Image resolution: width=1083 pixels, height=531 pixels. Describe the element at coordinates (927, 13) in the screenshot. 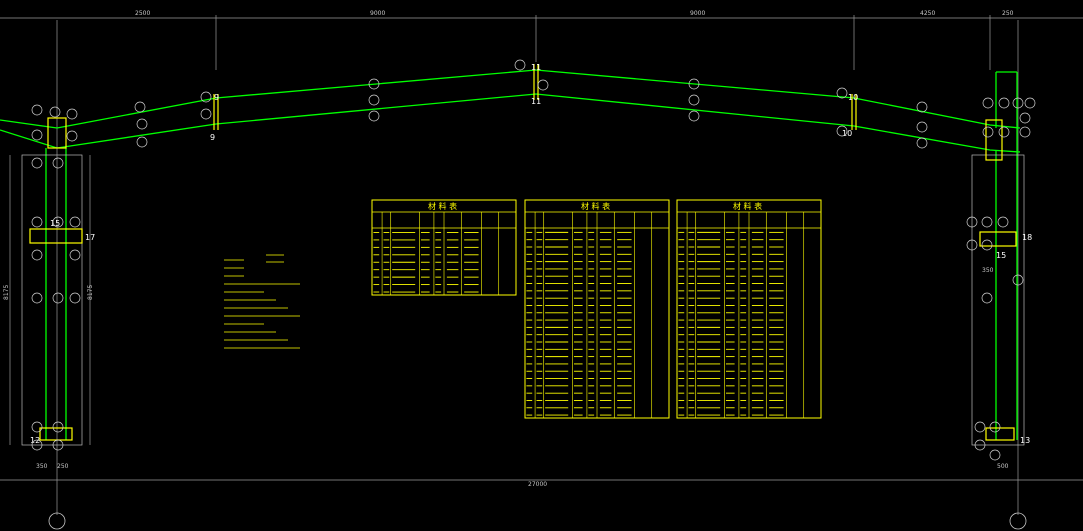

I see `dim-top-4: 4250` at that location.